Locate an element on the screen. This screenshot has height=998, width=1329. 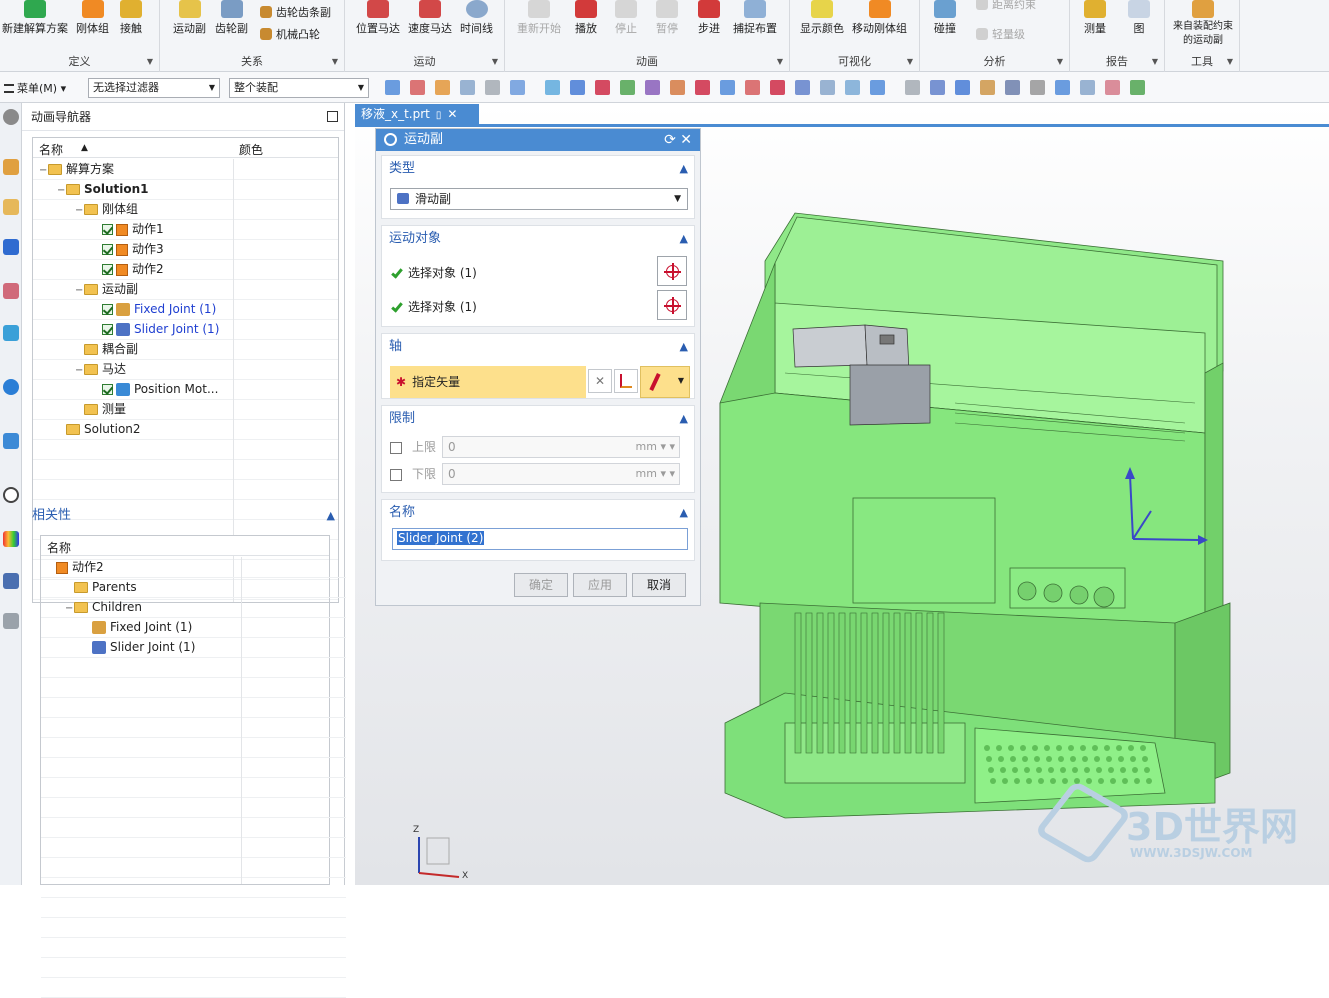
lower-limit-input: 0 mm ▾ ▾ is located at coordinates (561, 474).